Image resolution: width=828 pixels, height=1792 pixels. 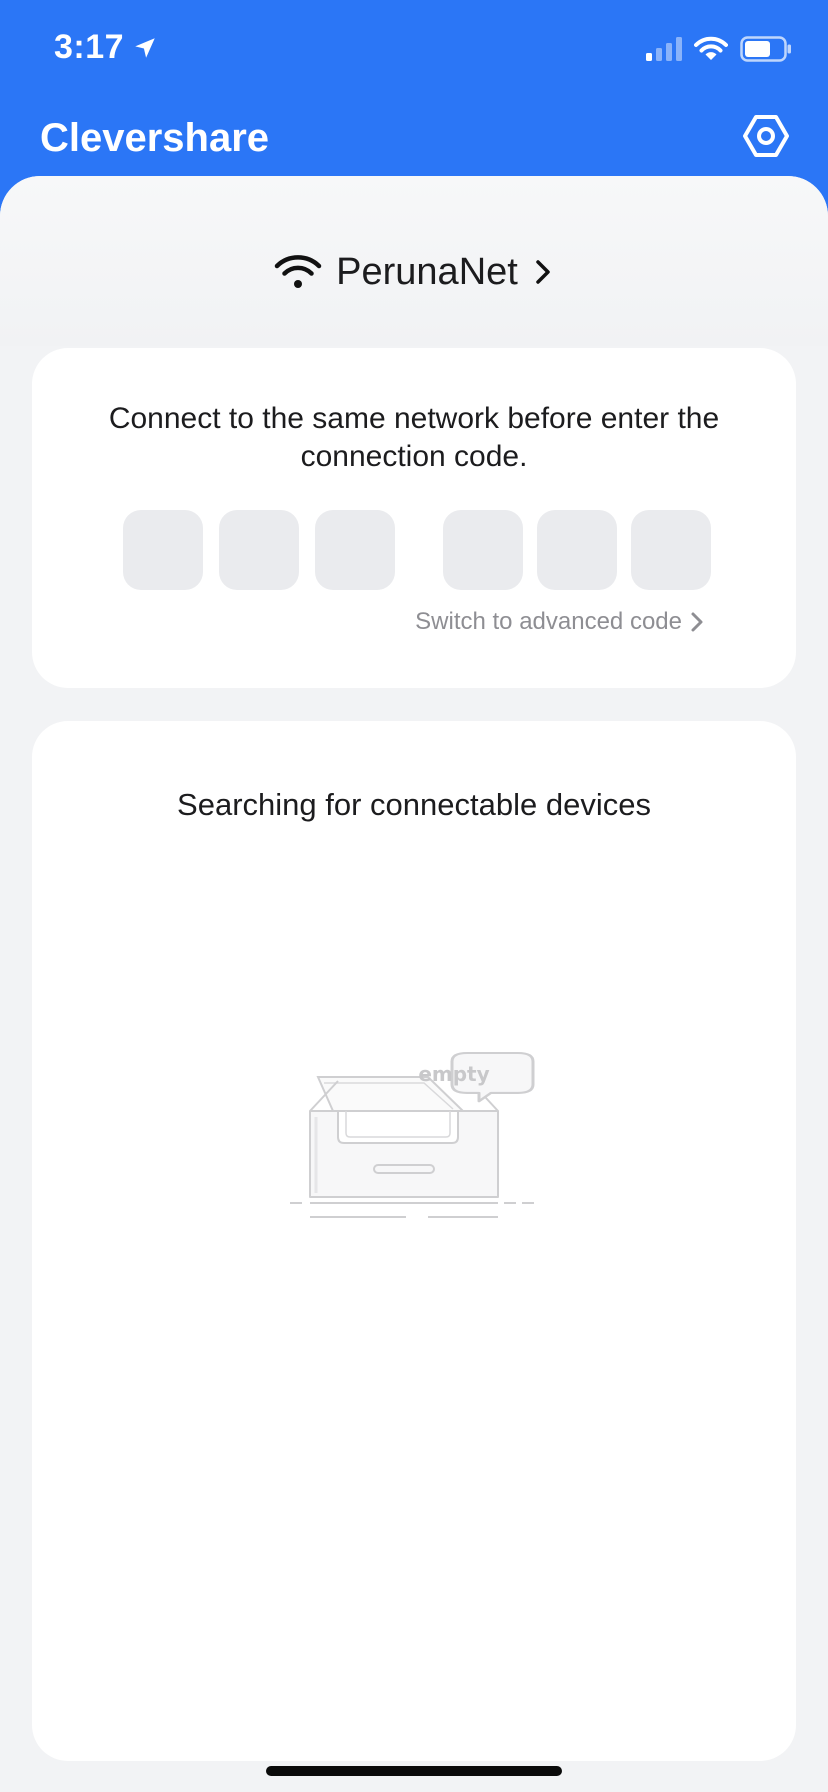 I want to click on app-title: Clevershare, so click(x=155, y=138).